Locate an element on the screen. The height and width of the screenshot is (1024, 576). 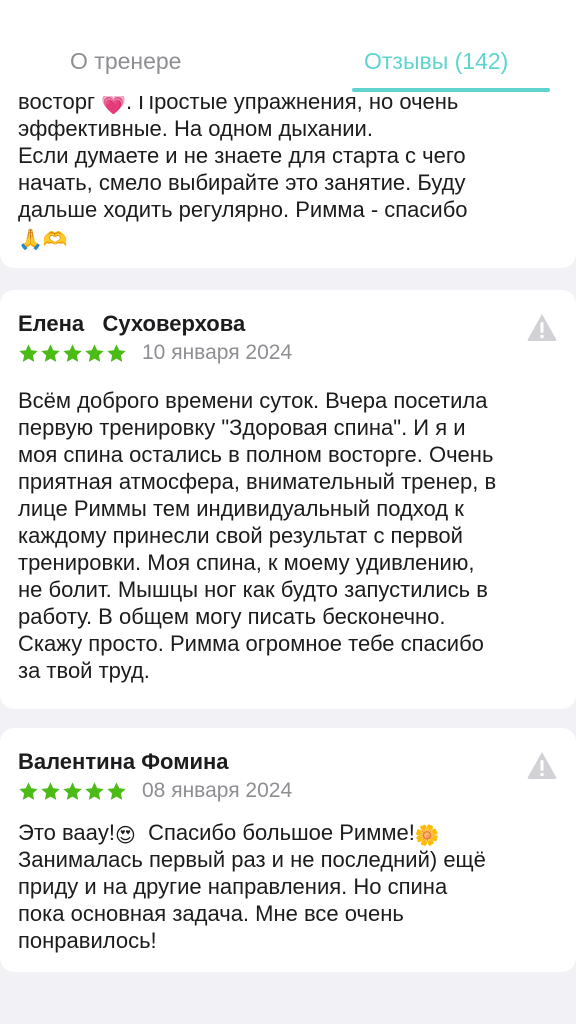
heart-emoji-icon: 💗 is located at coordinates (114, 105).